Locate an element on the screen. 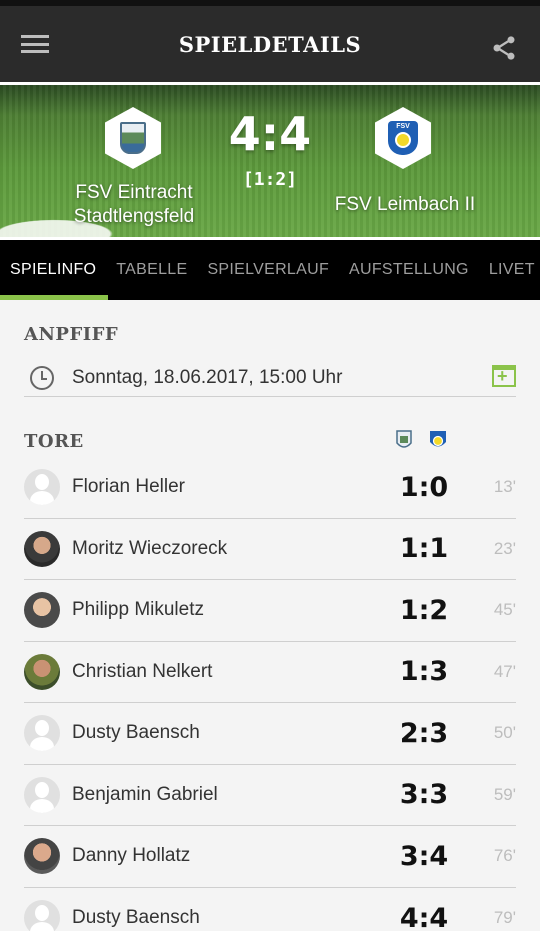 This screenshot has width=540, height=931. goal-running-score: 4:4 is located at coordinates (424, 916).